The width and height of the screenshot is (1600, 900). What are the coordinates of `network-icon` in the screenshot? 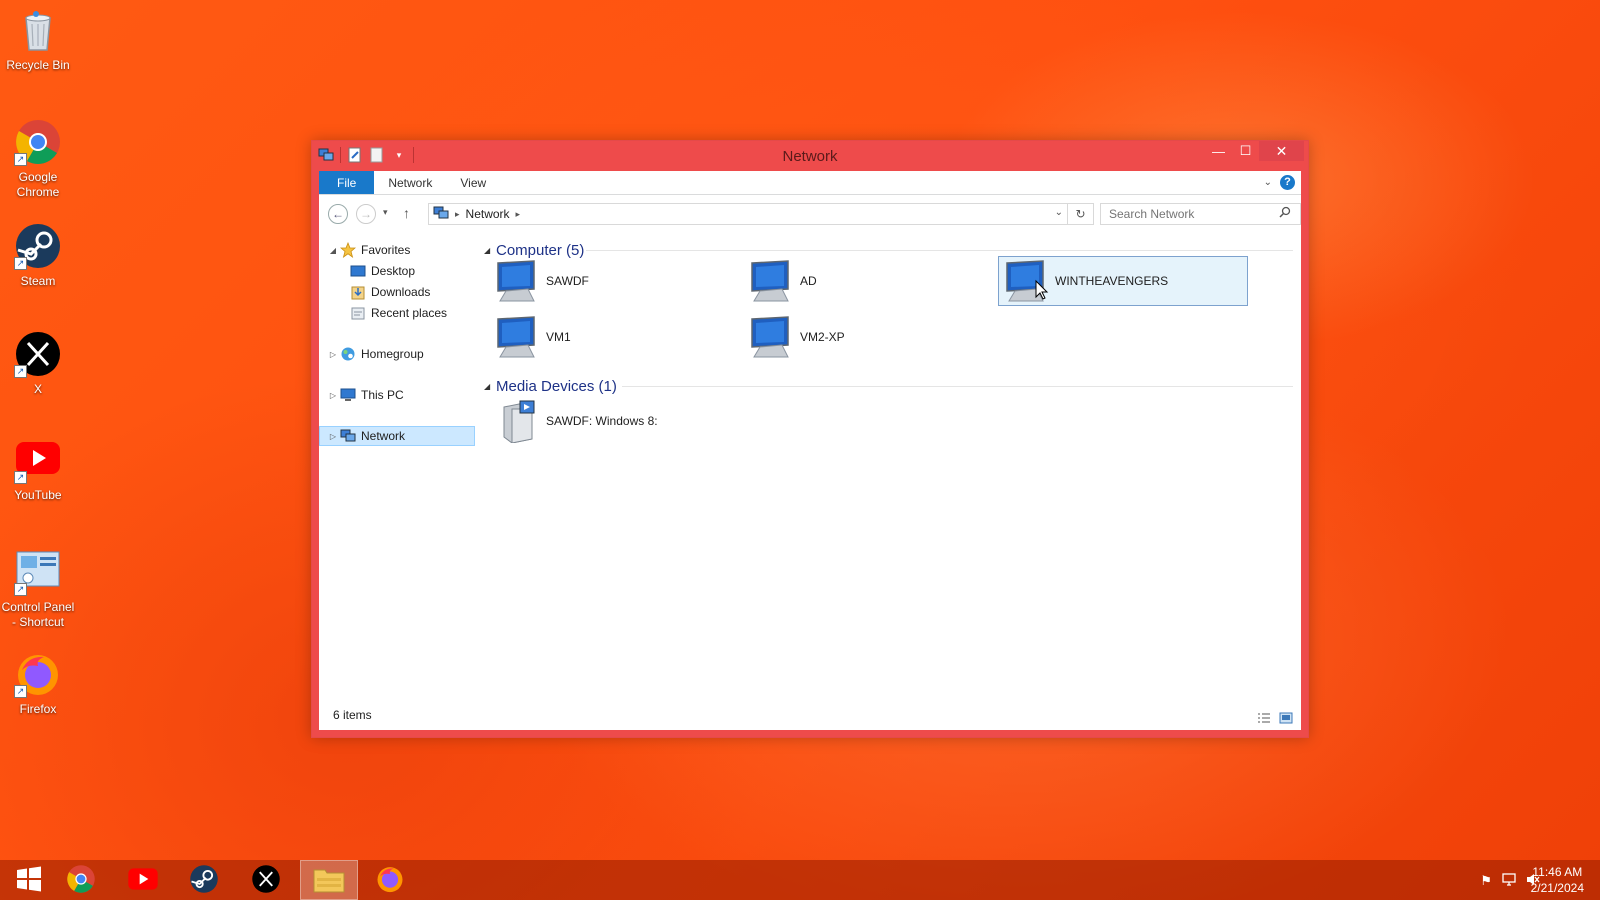 It's located at (348, 436).